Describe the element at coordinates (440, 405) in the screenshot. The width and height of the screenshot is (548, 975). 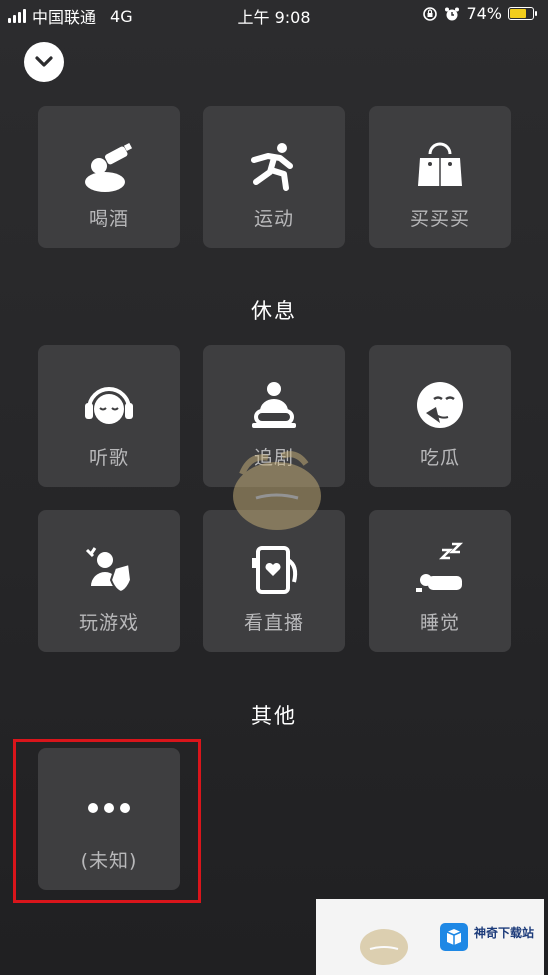
I see `eating-melon-icon` at that location.